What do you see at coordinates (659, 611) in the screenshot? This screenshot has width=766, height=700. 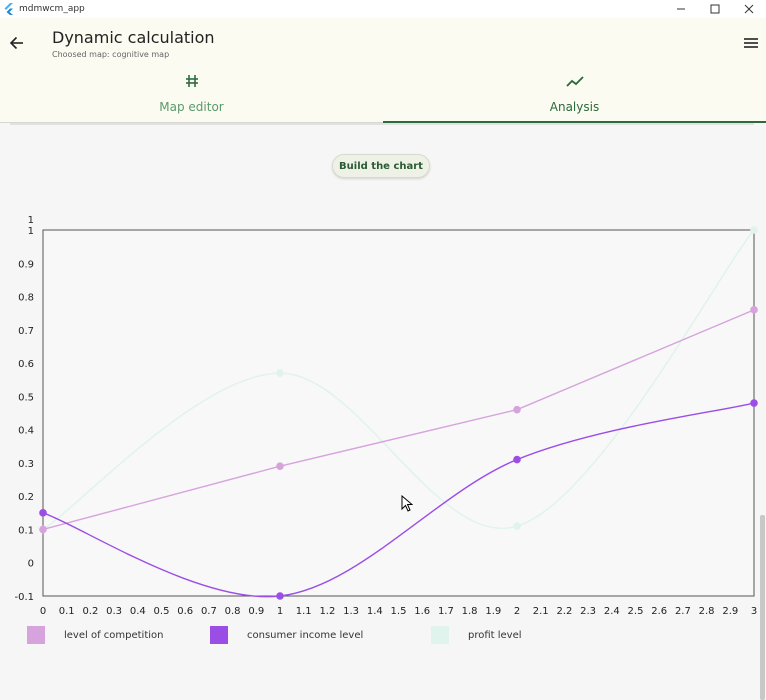 I see `x-tick-label: 2.6` at bounding box center [659, 611].